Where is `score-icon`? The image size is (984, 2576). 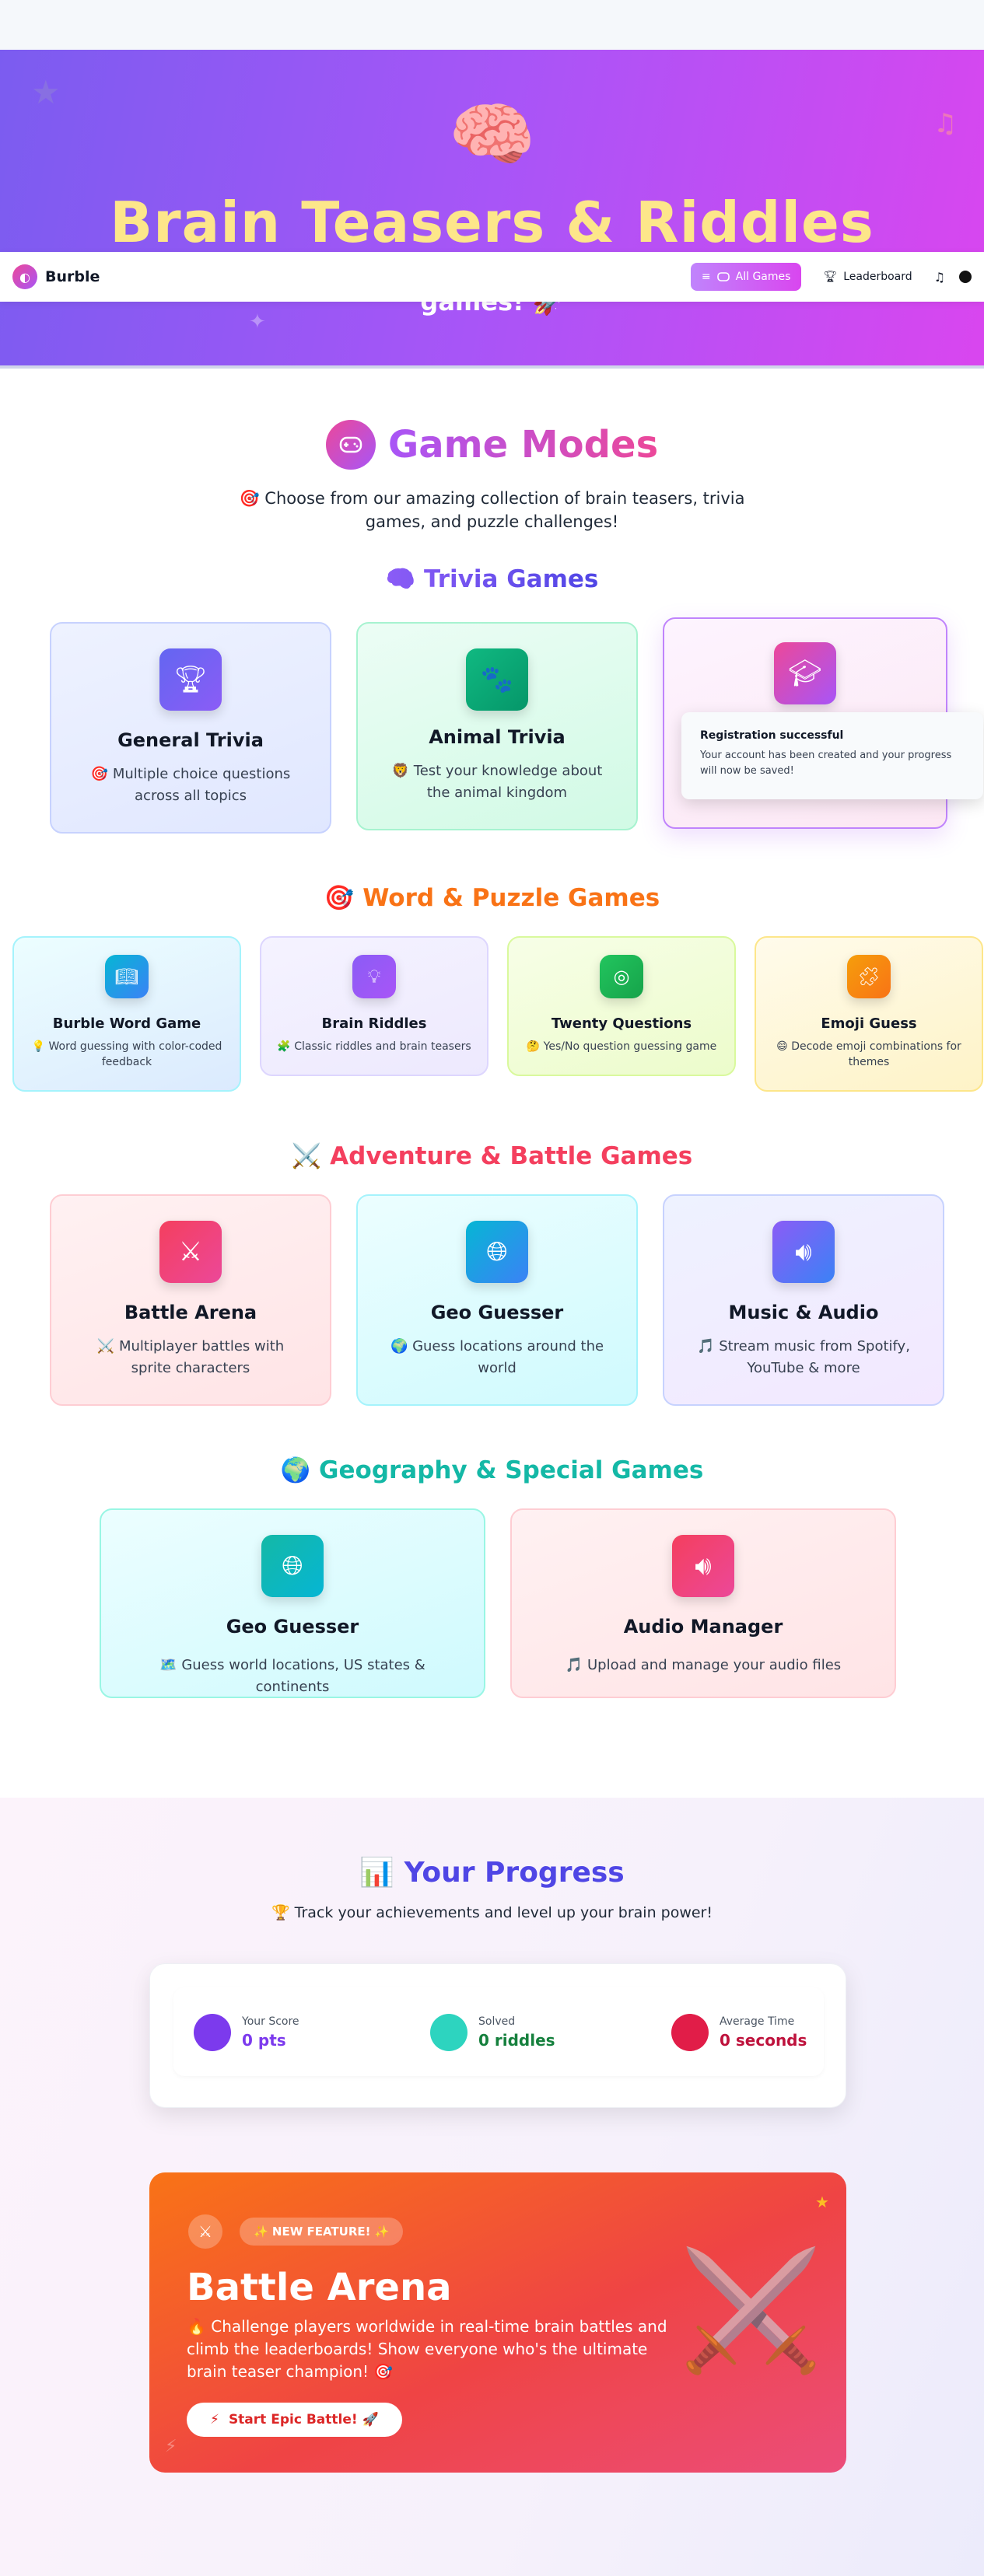
score-icon is located at coordinates (212, 2032).